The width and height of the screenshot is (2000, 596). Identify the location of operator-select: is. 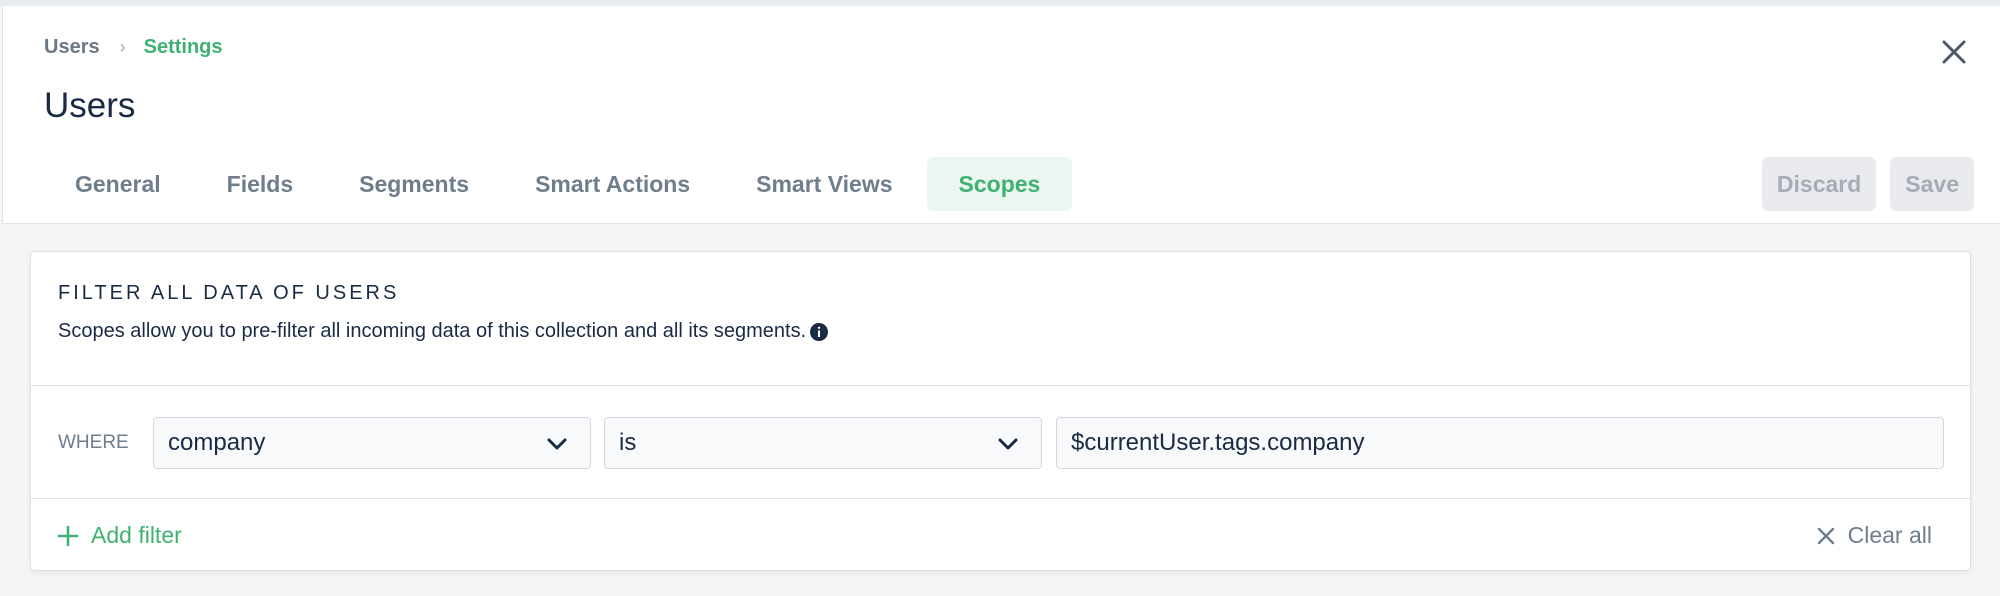
(823, 443).